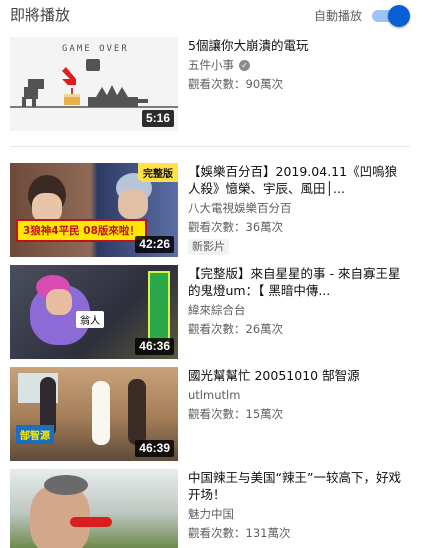 This screenshot has width=448, height=548. I want to click on view-count: 觀看次數：90萬次, so click(236, 84).